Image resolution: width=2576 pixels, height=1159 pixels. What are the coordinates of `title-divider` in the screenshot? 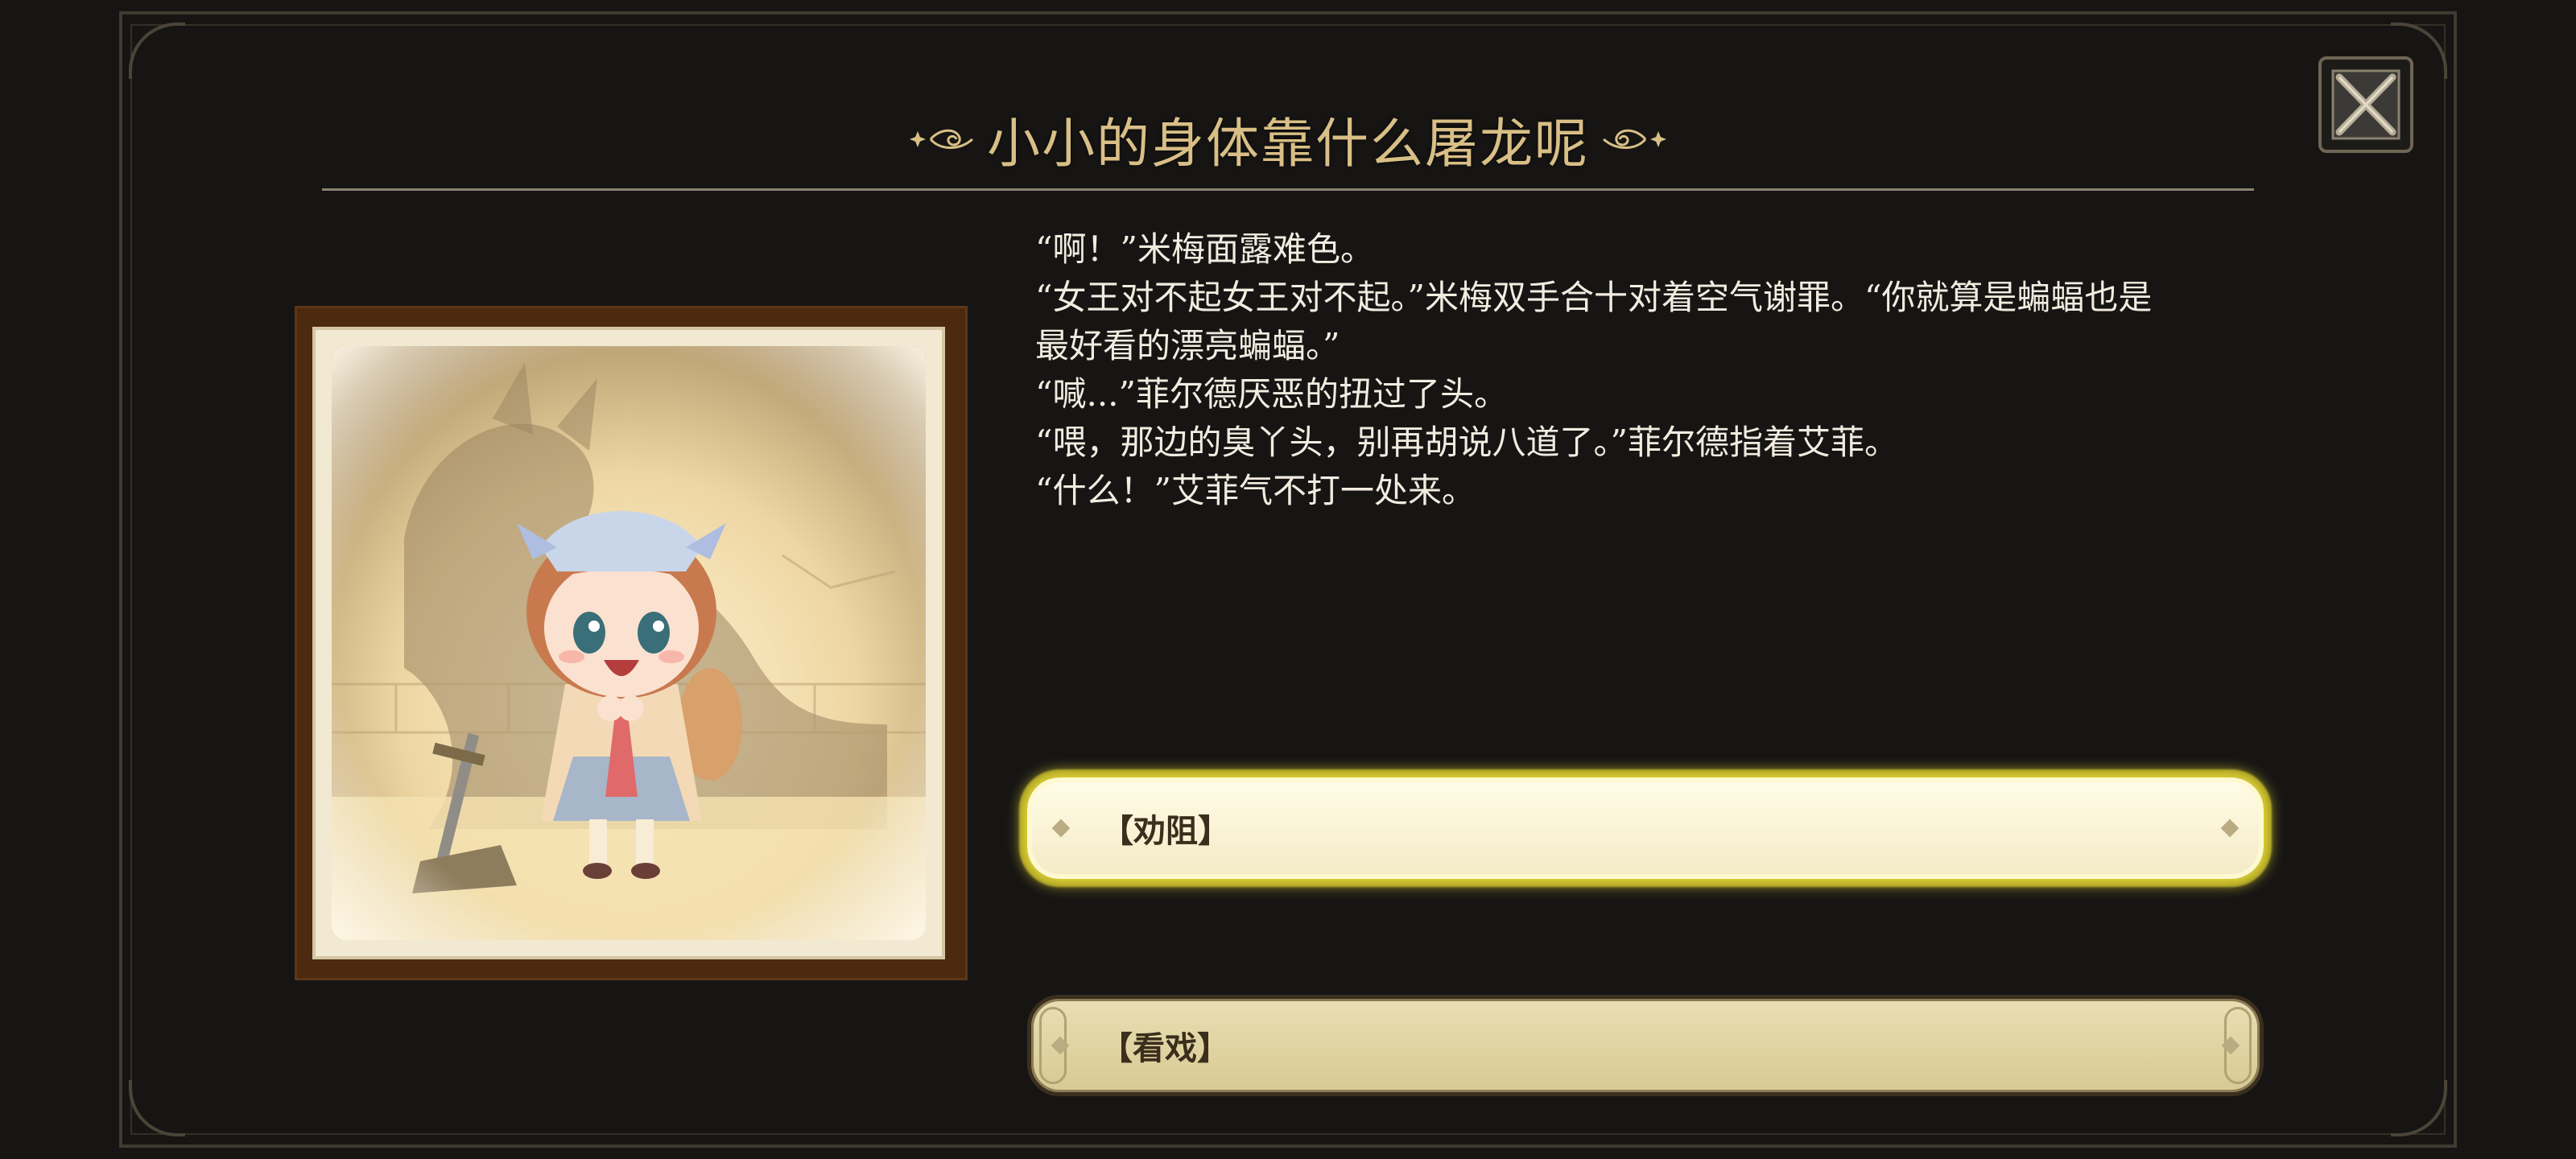 It's located at (1288, 189).